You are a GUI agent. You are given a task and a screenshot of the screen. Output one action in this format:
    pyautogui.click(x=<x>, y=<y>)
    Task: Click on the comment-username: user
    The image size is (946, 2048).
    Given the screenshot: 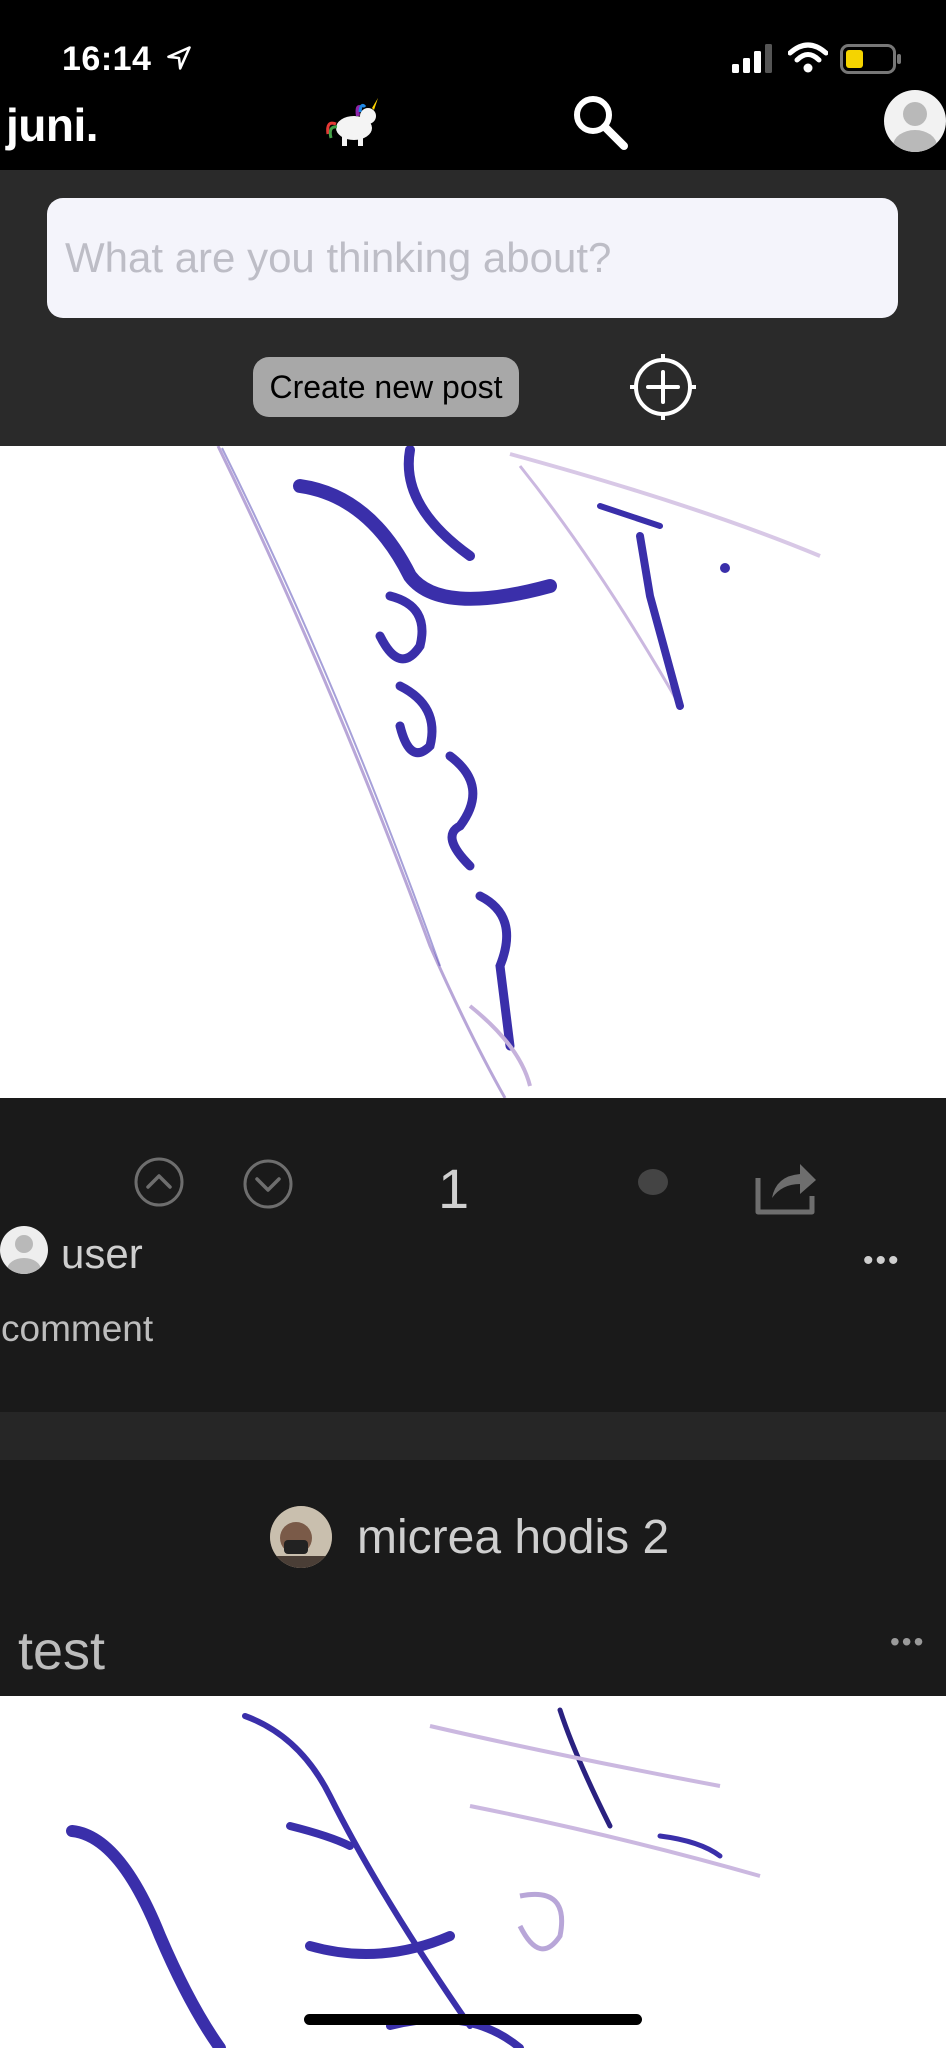 What is the action you would take?
    pyautogui.click(x=102, y=1254)
    